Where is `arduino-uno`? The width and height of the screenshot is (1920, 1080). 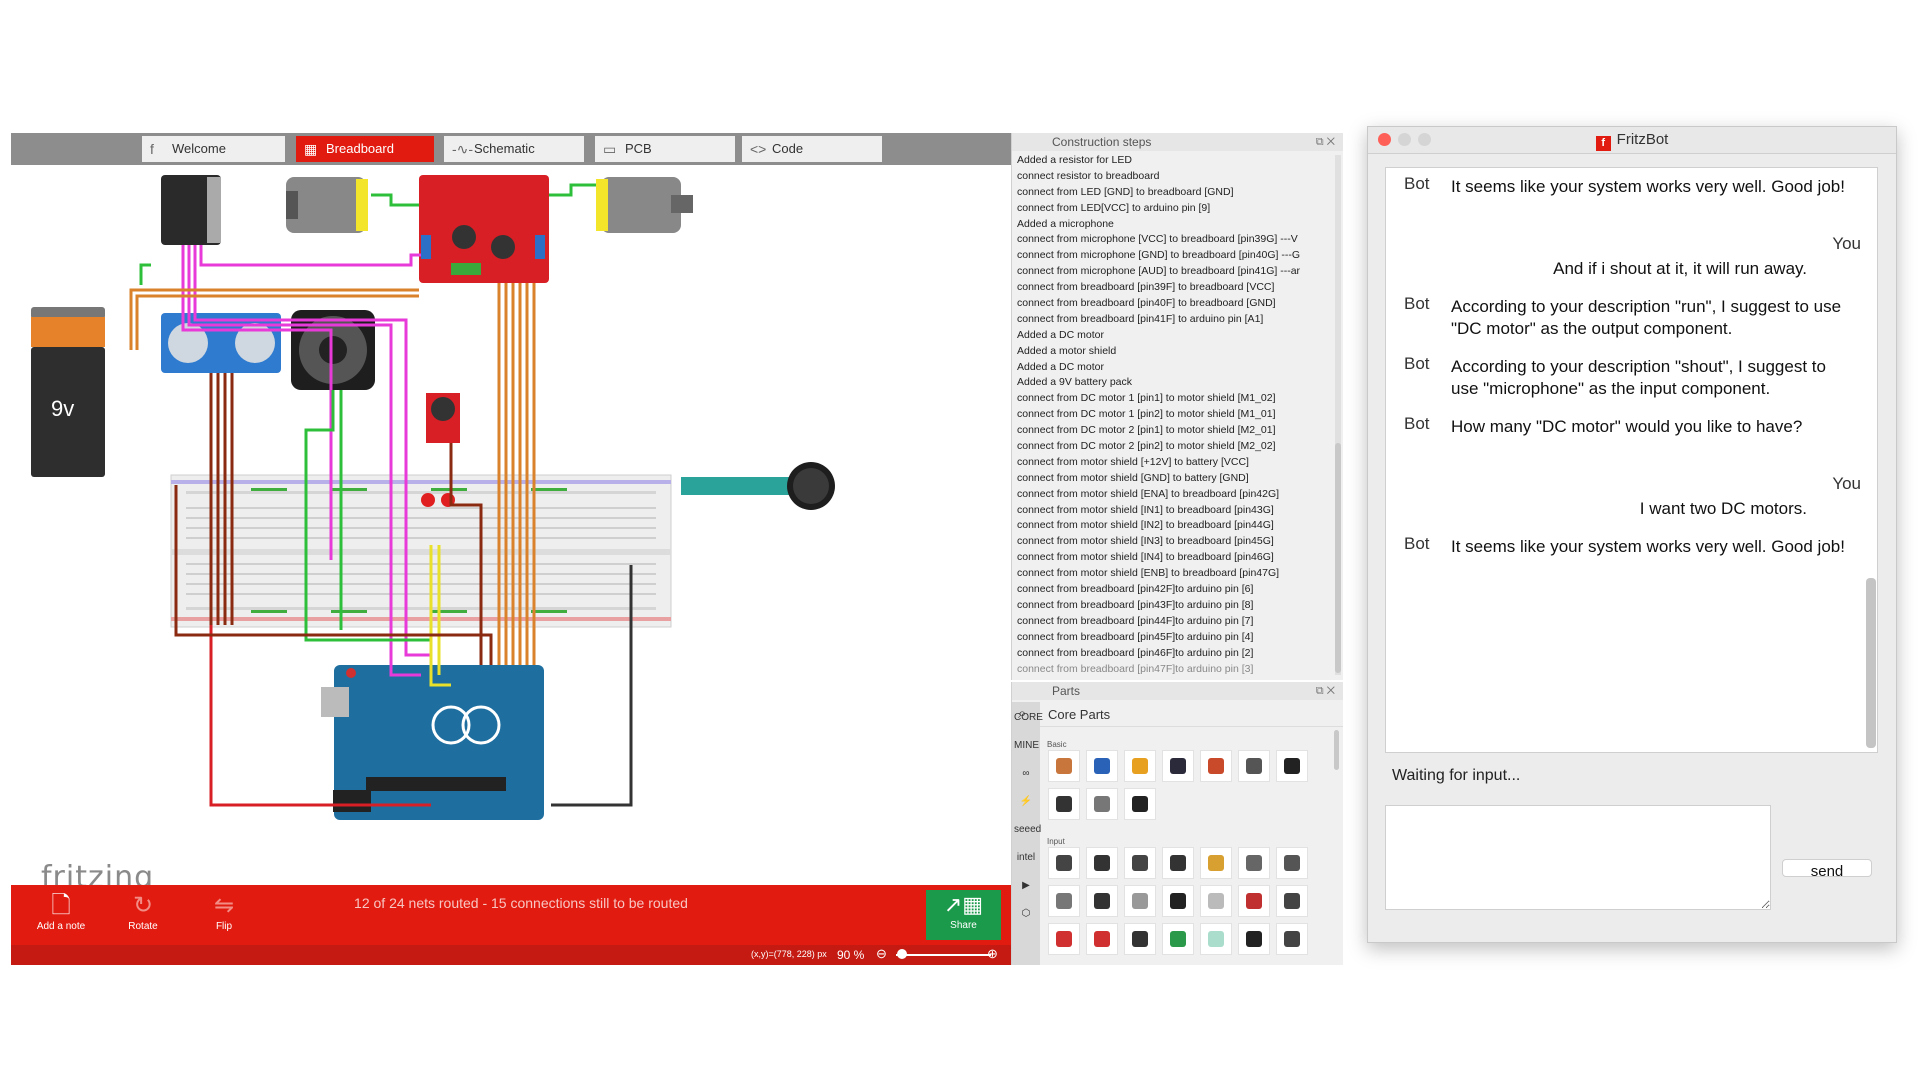 arduino-uno is located at coordinates (432, 742).